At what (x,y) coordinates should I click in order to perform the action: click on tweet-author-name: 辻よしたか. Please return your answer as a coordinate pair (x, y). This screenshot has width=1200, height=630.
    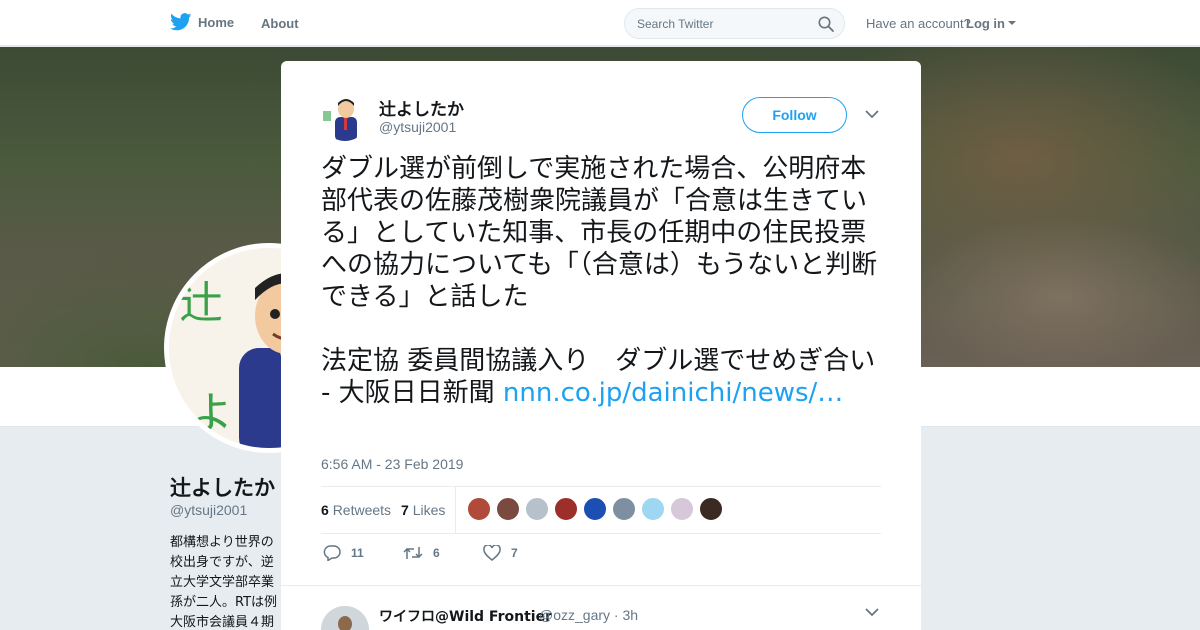
    Looking at the image, I should click on (421, 107).